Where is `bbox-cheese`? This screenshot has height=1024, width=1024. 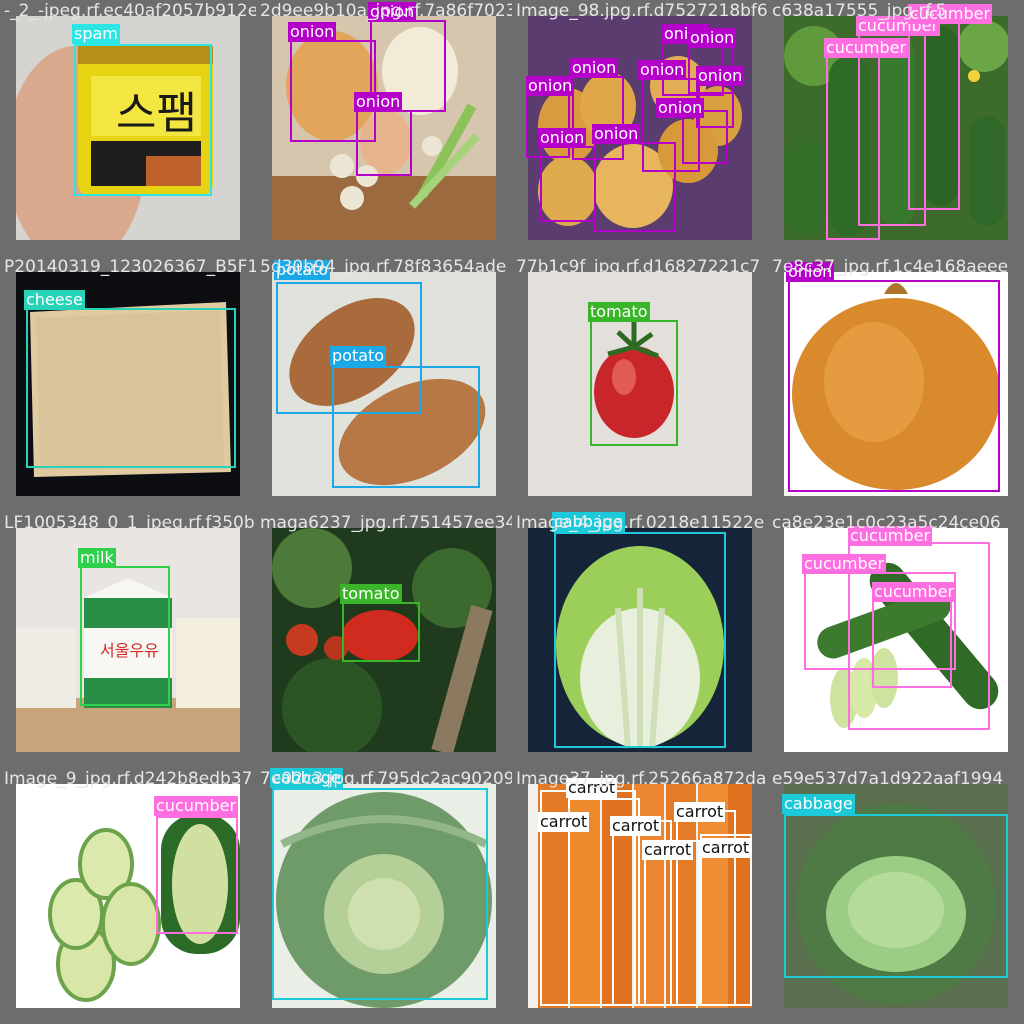
bbox-cheese is located at coordinates (131, 388).